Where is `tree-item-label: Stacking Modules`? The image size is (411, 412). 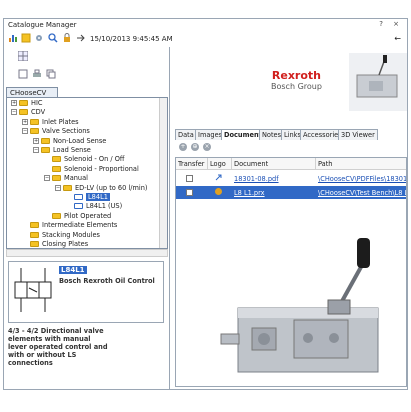
tree-item-label: Stacking Modules is located at coordinates (71, 234).